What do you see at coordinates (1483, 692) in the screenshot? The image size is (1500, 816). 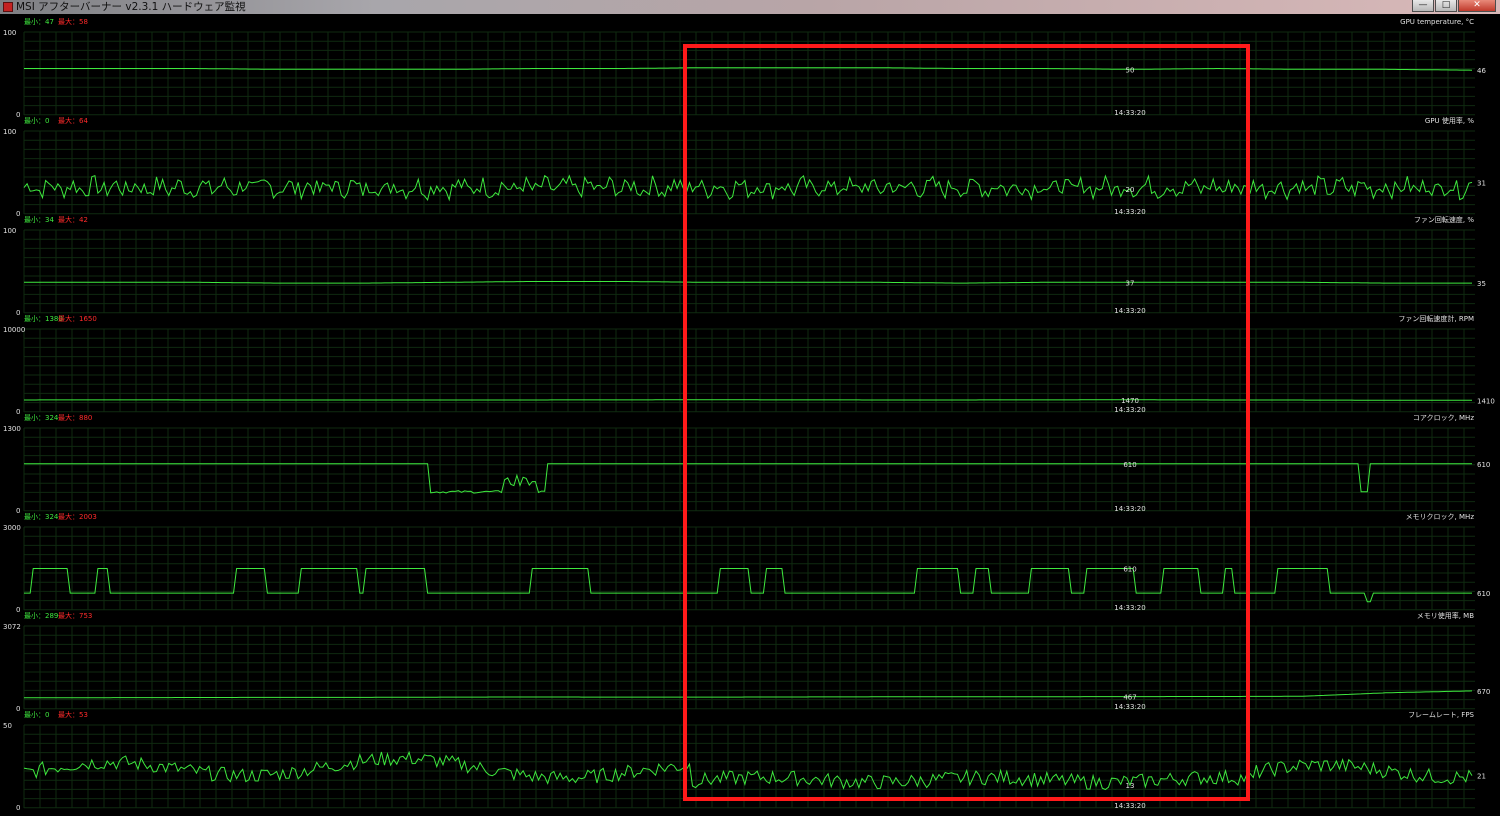 I see `current-value-label: 670` at bounding box center [1483, 692].